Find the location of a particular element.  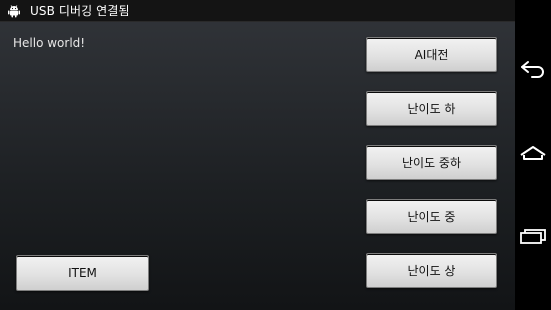

item-button: ITEM is located at coordinates (82, 273).